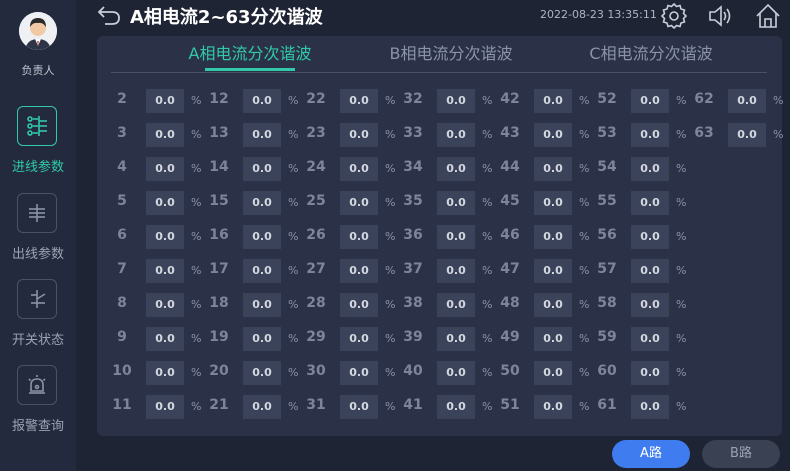  Describe the element at coordinates (109, 15) in the screenshot. I see `back-icon` at that location.